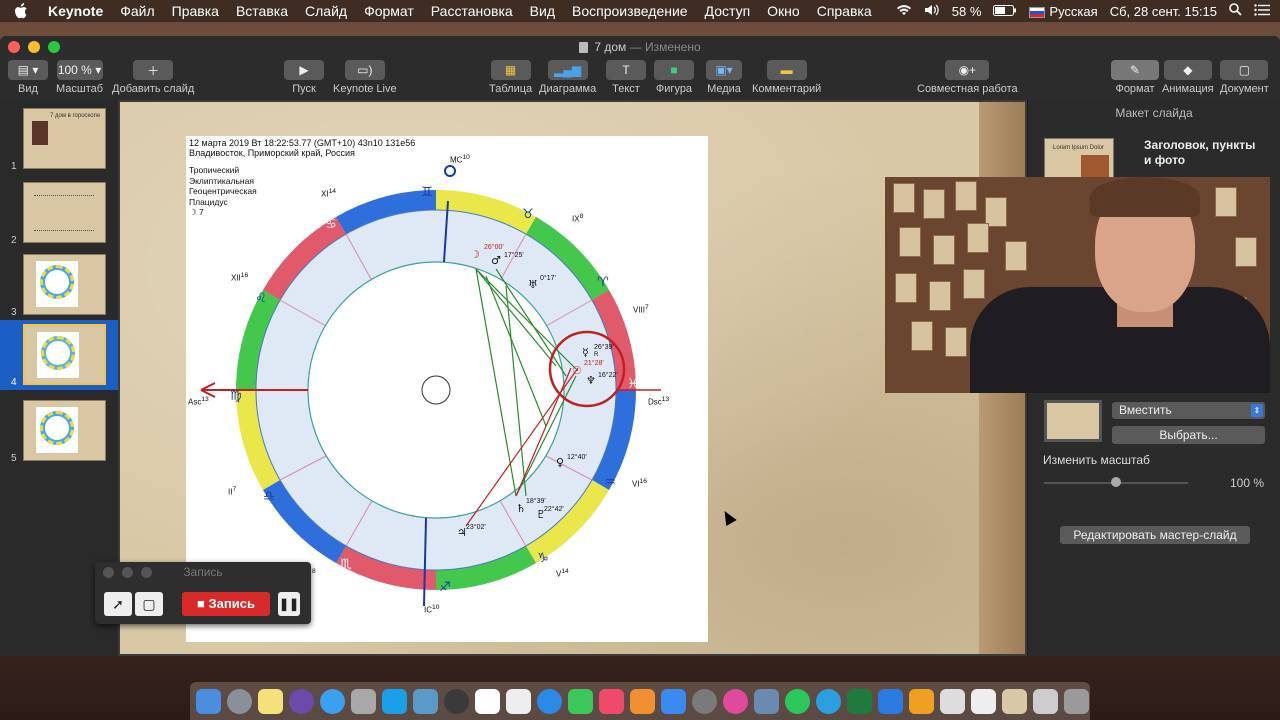 This screenshot has width=1280, height=720. I want to click on siri-icon, so click(301, 701).